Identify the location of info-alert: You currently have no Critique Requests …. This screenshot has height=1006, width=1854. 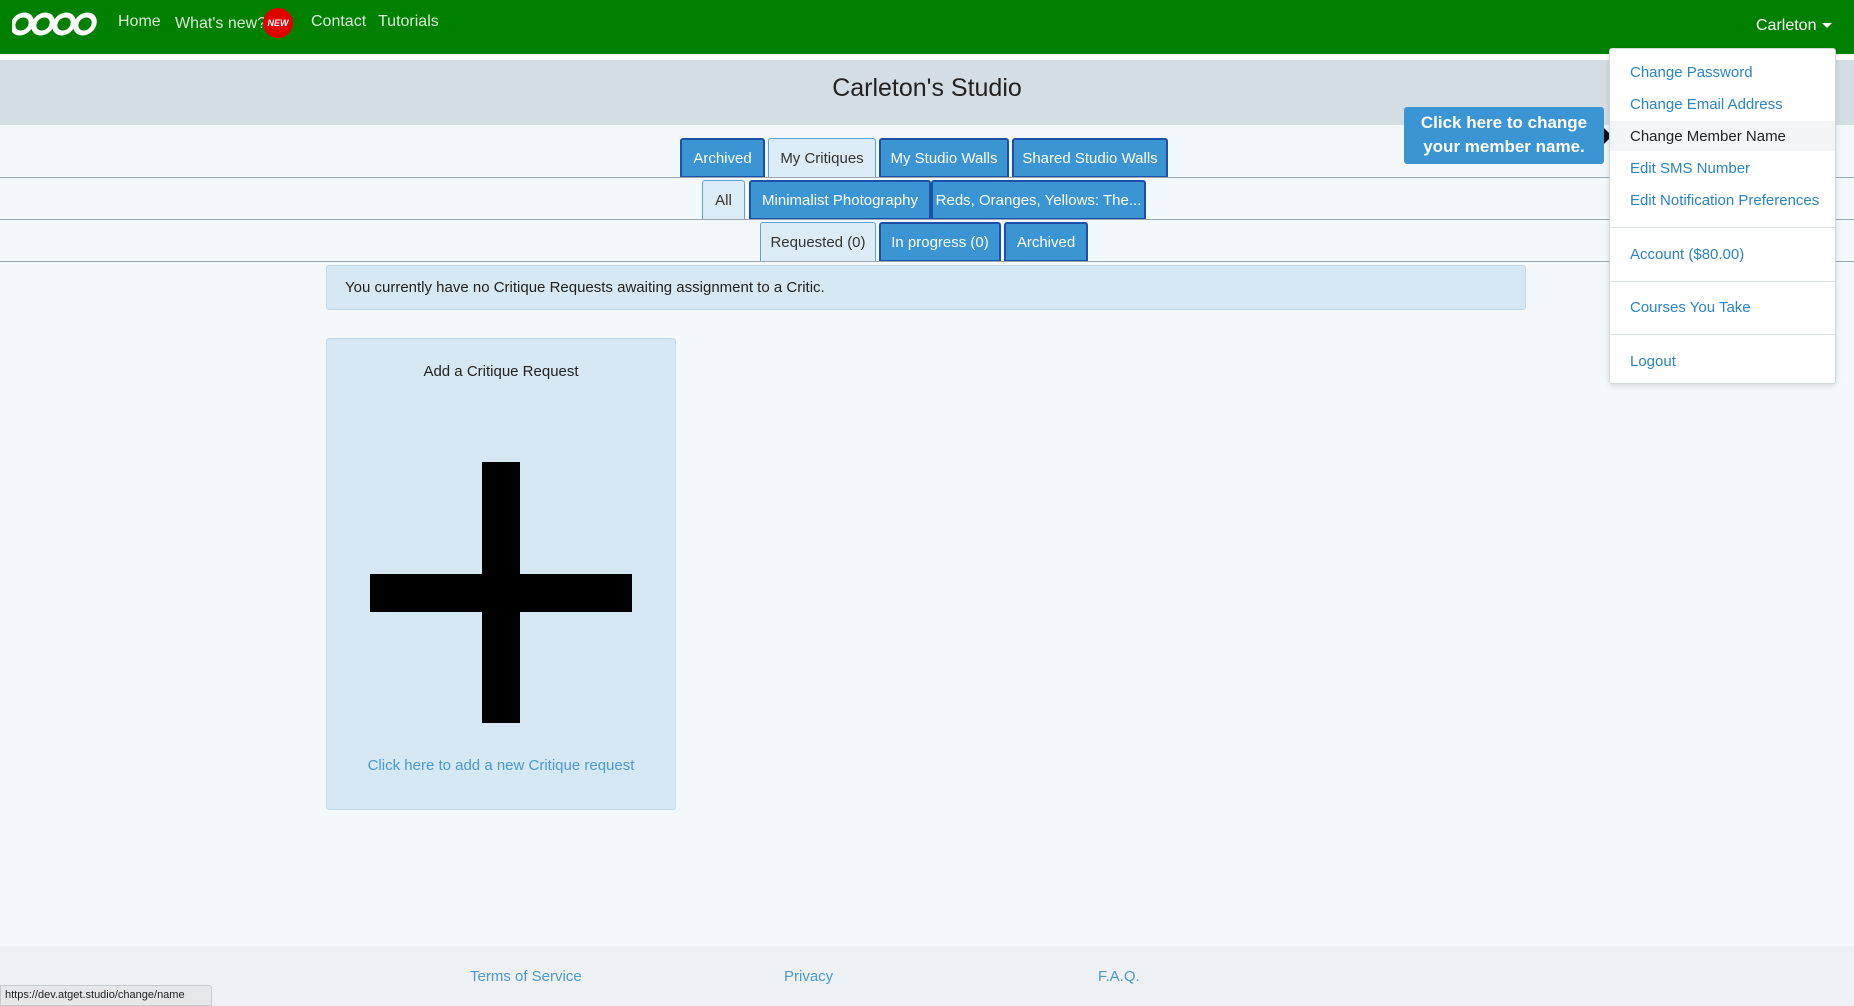
(926, 287).